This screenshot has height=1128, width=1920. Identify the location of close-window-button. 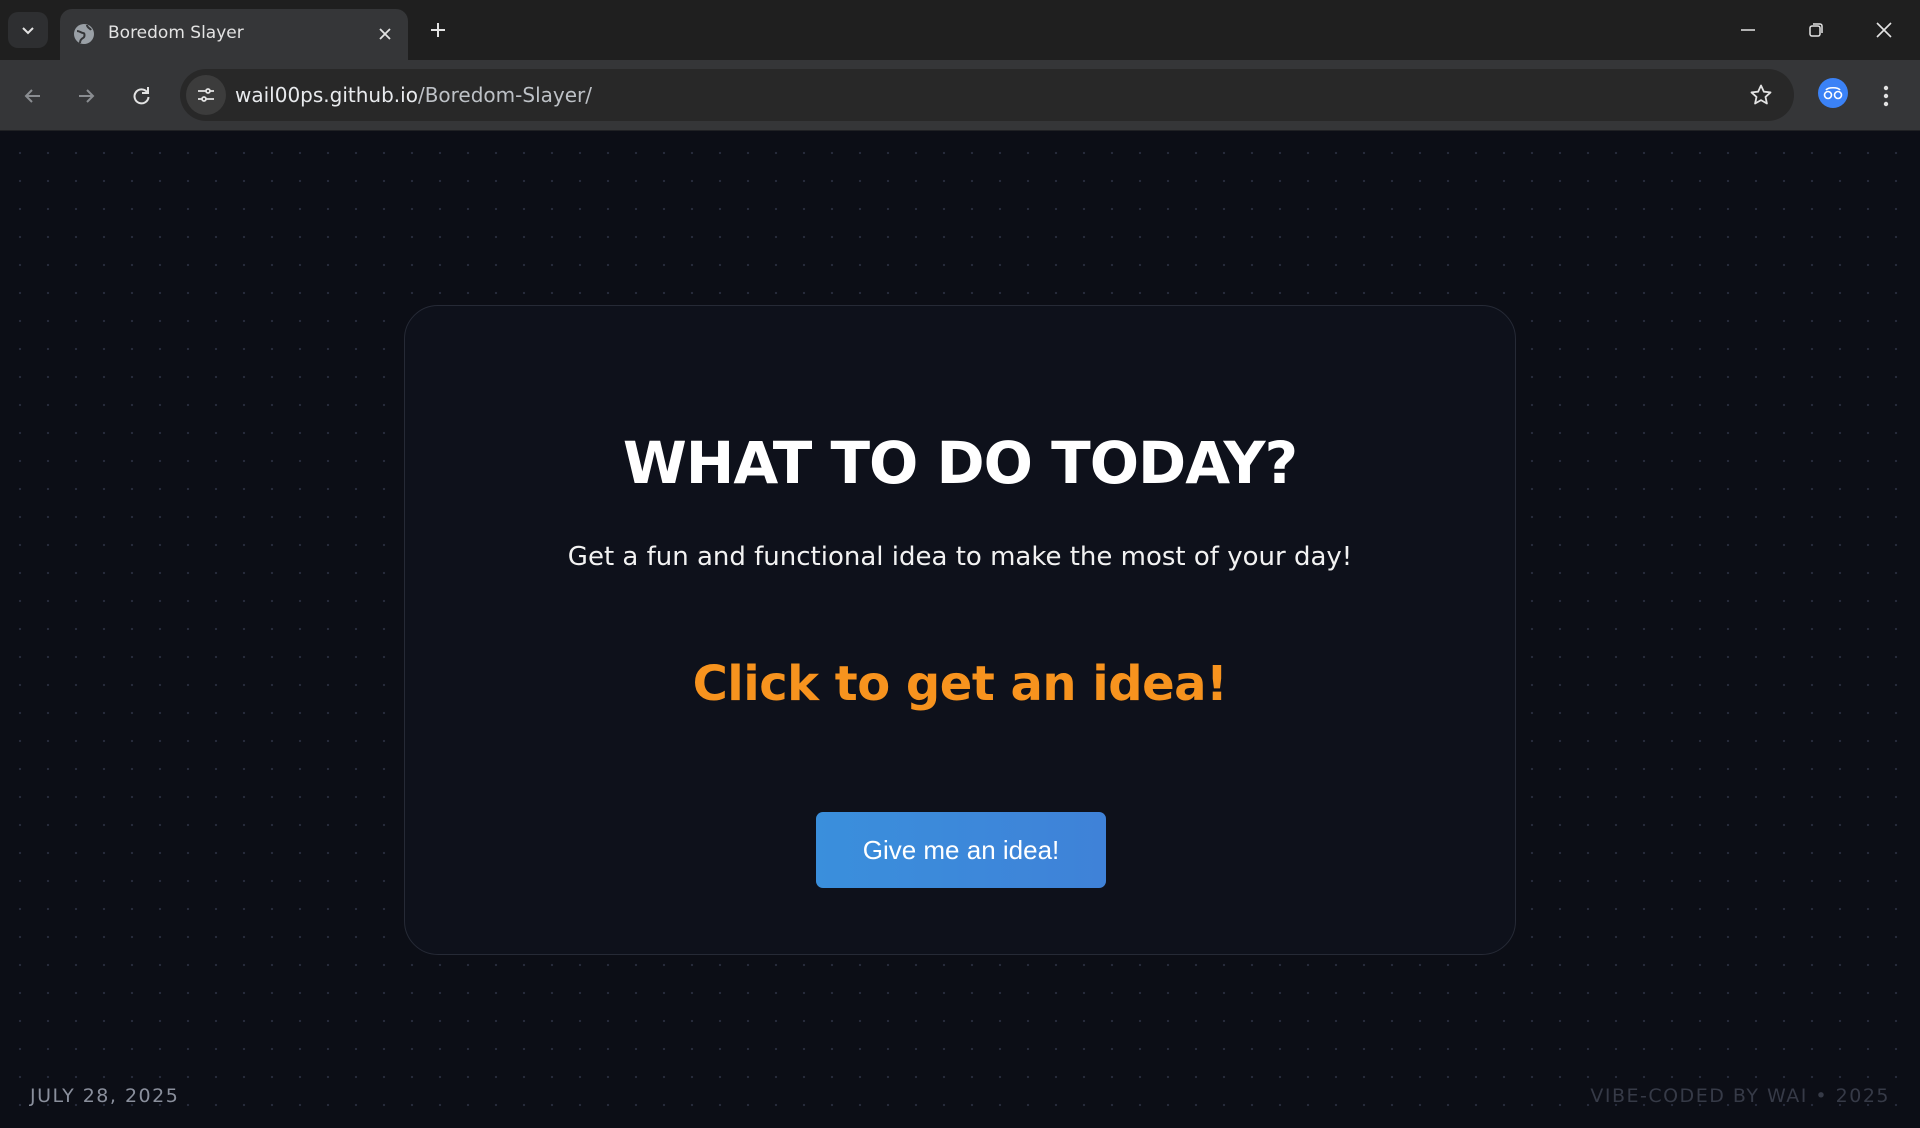
(1884, 30).